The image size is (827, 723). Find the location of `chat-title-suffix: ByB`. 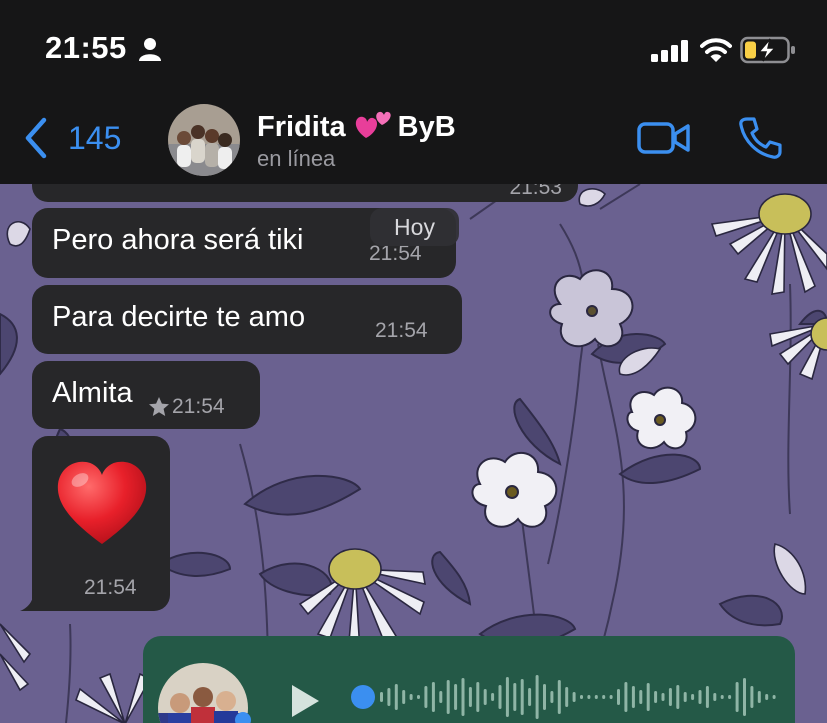

chat-title-suffix: ByB is located at coordinates (426, 127).